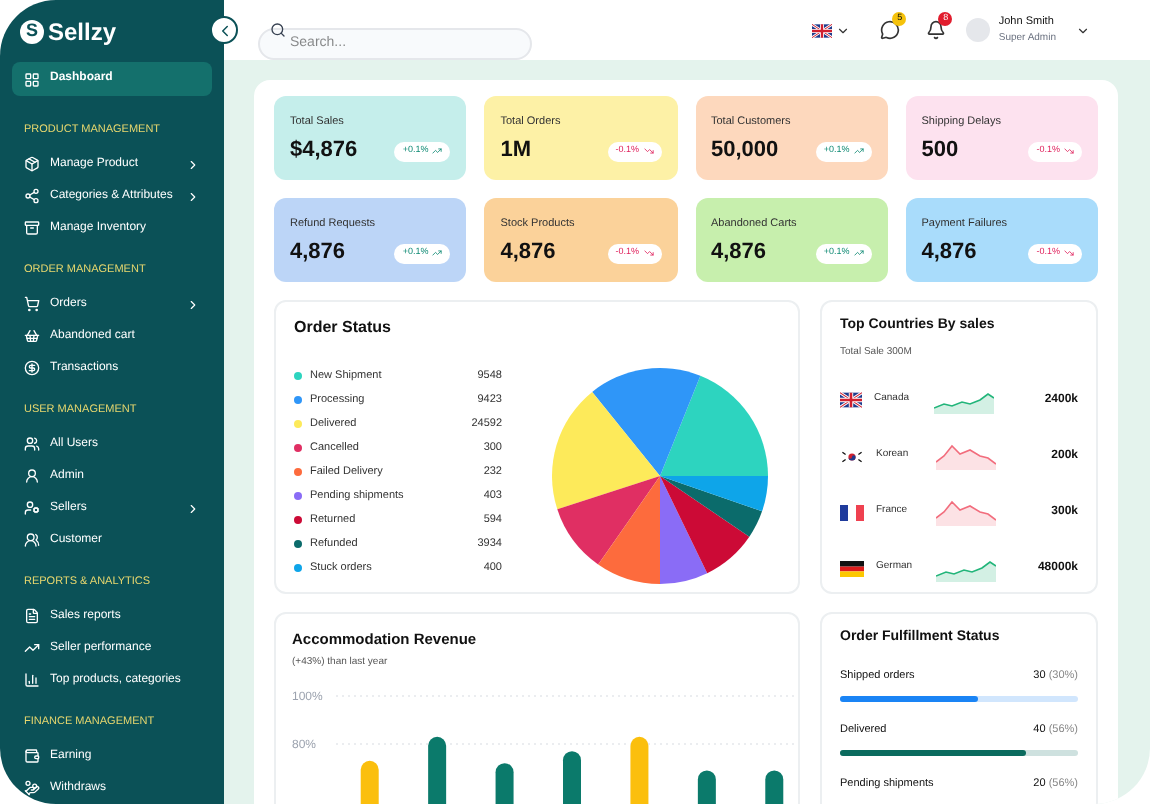 This screenshot has width=1150, height=804. I want to click on stat-value: 500, so click(940, 151).